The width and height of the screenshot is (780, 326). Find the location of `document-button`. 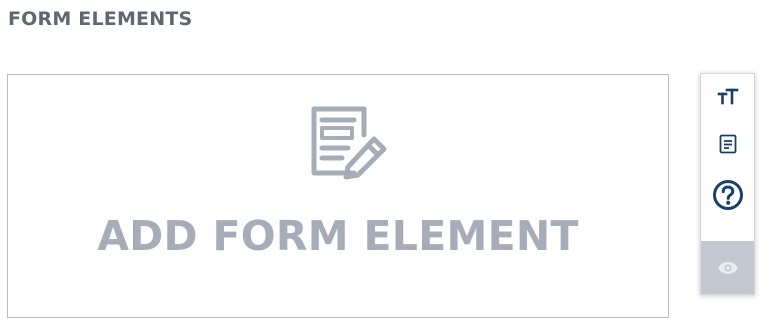

document-button is located at coordinates (727, 144).